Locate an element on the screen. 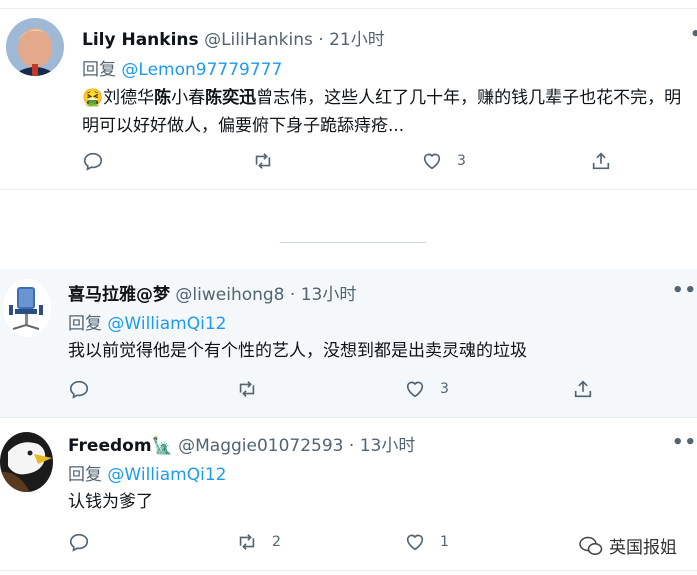 This screenshot has width=697, height=575. display-name: 喜马拉雅@梦 is located at coordinates (119, 295).